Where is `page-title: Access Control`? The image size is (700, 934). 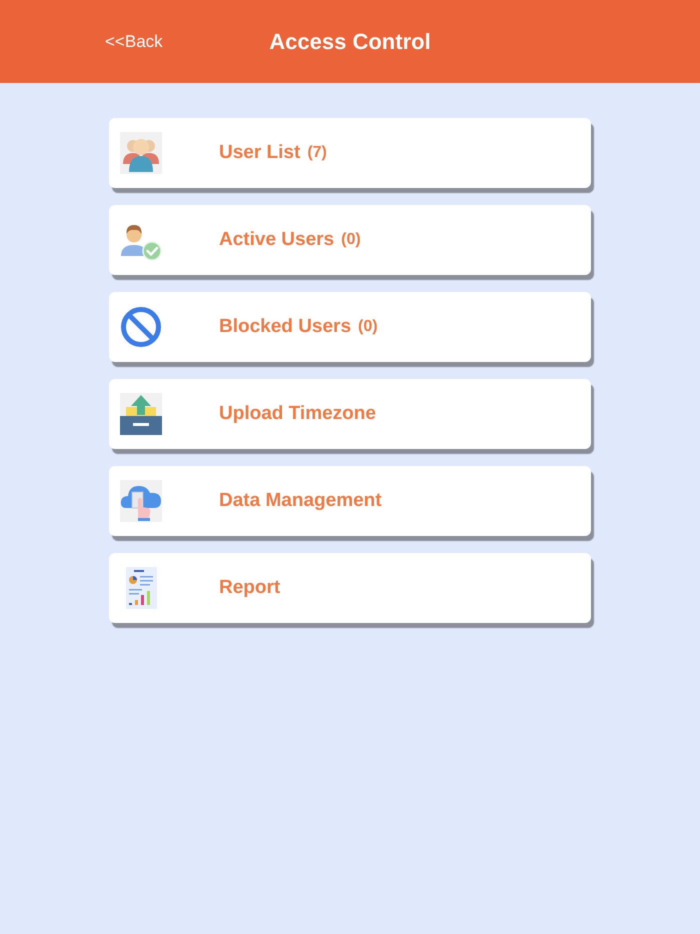 page-title: Access Control is located at coordinates (350, 41).